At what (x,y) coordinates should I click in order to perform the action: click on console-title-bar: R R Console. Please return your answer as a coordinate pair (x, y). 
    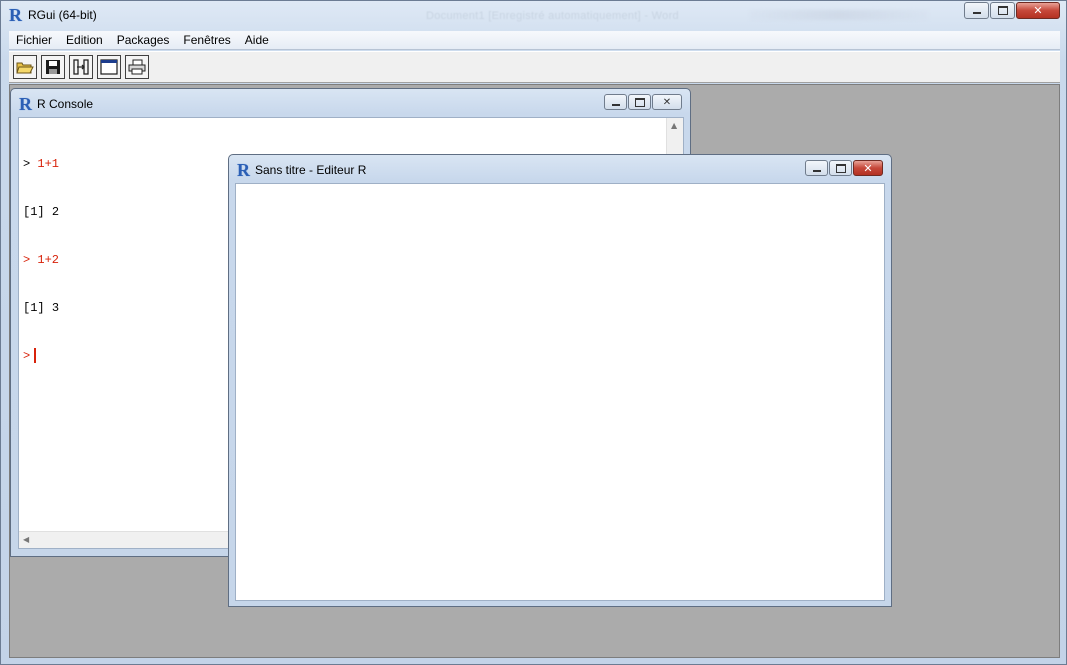
    Looking at the image, I should click on (56, 104).